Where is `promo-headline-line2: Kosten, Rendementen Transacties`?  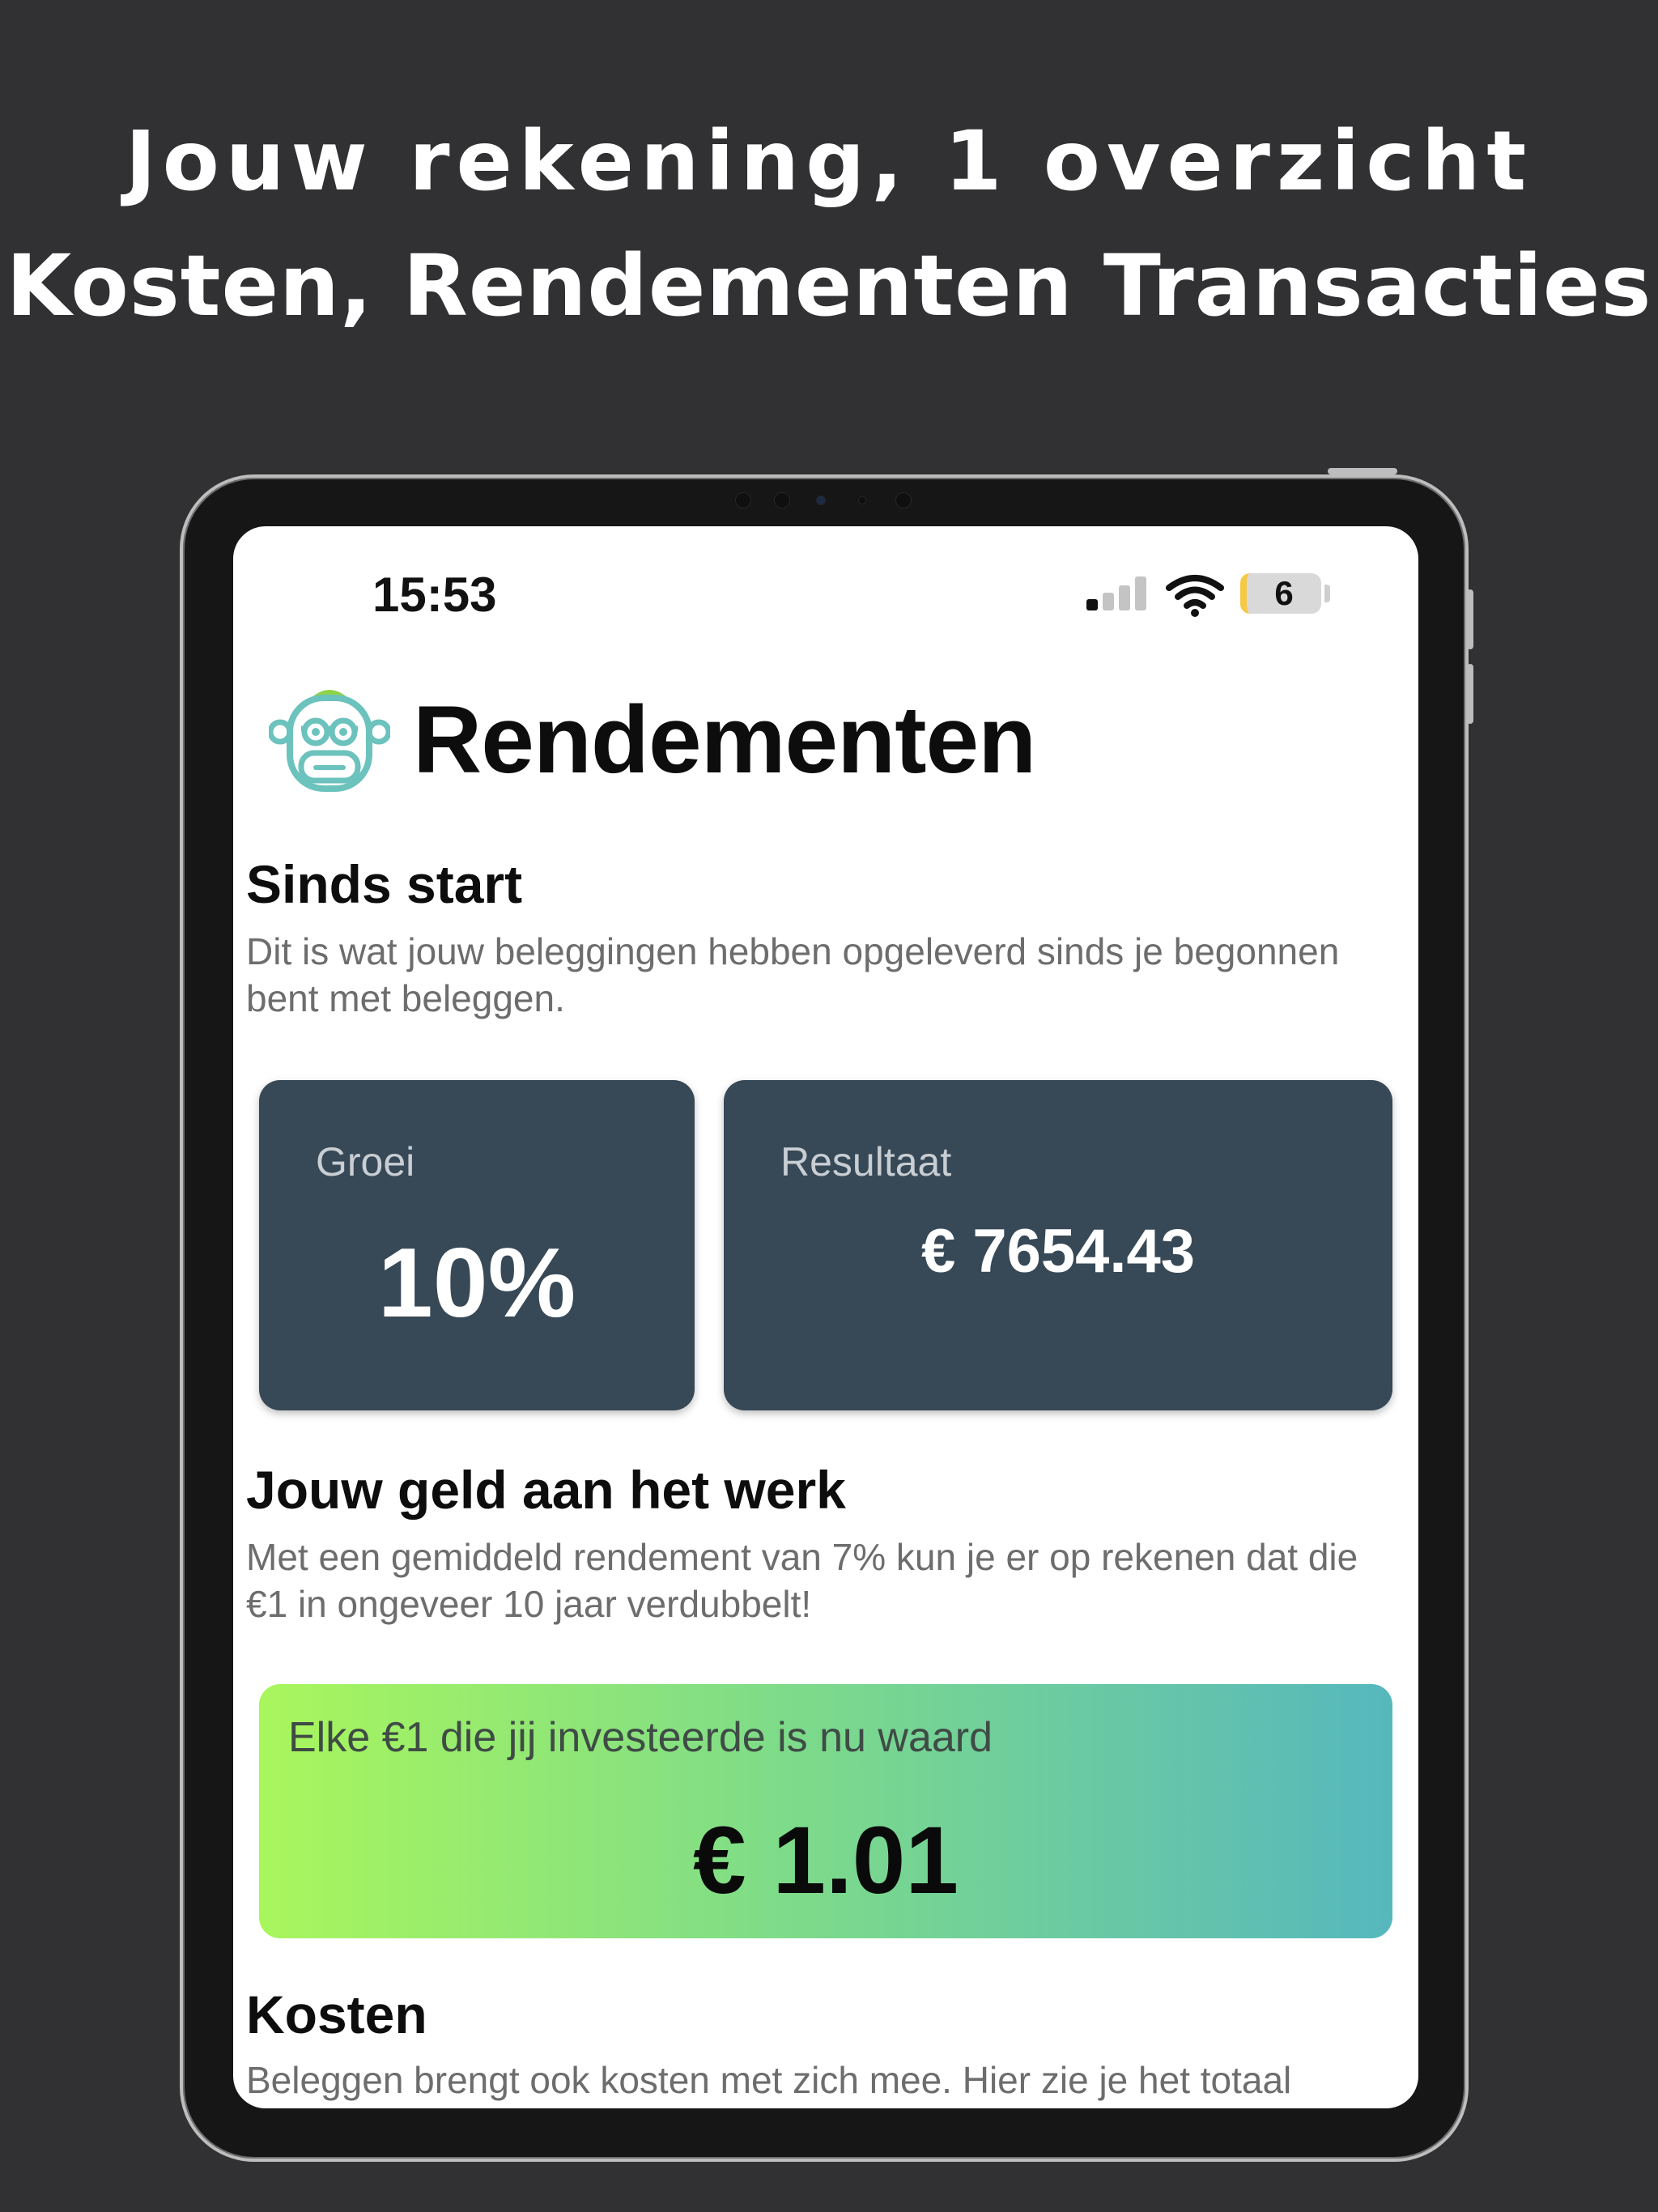
promo-headline-line2: Kosten, Rendementen Transacties is located at coordinates (829, 286).